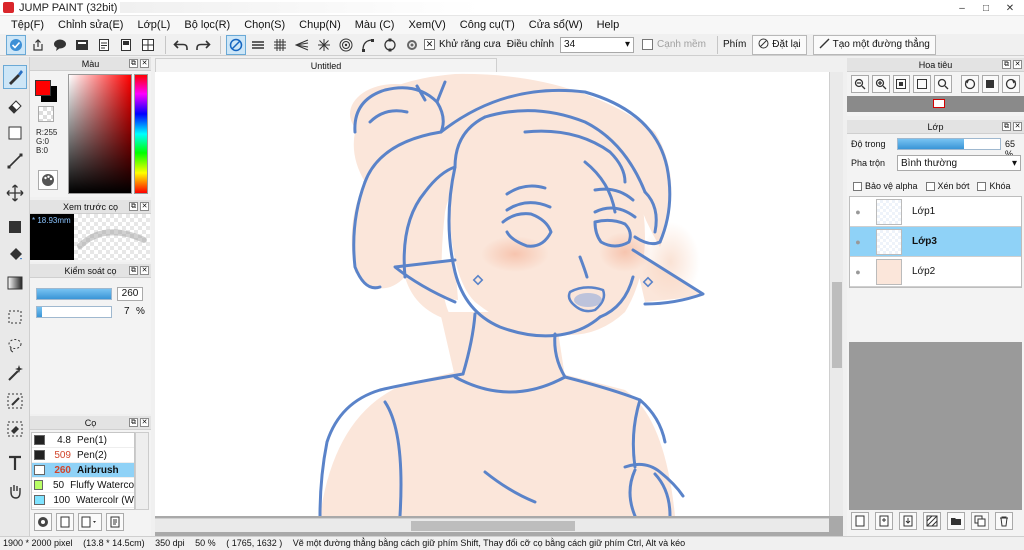 The height and width of the screenshot is (550, 1024). I want to click on brush-item-airbrush: 260 Airbrush, so click(83, 470).